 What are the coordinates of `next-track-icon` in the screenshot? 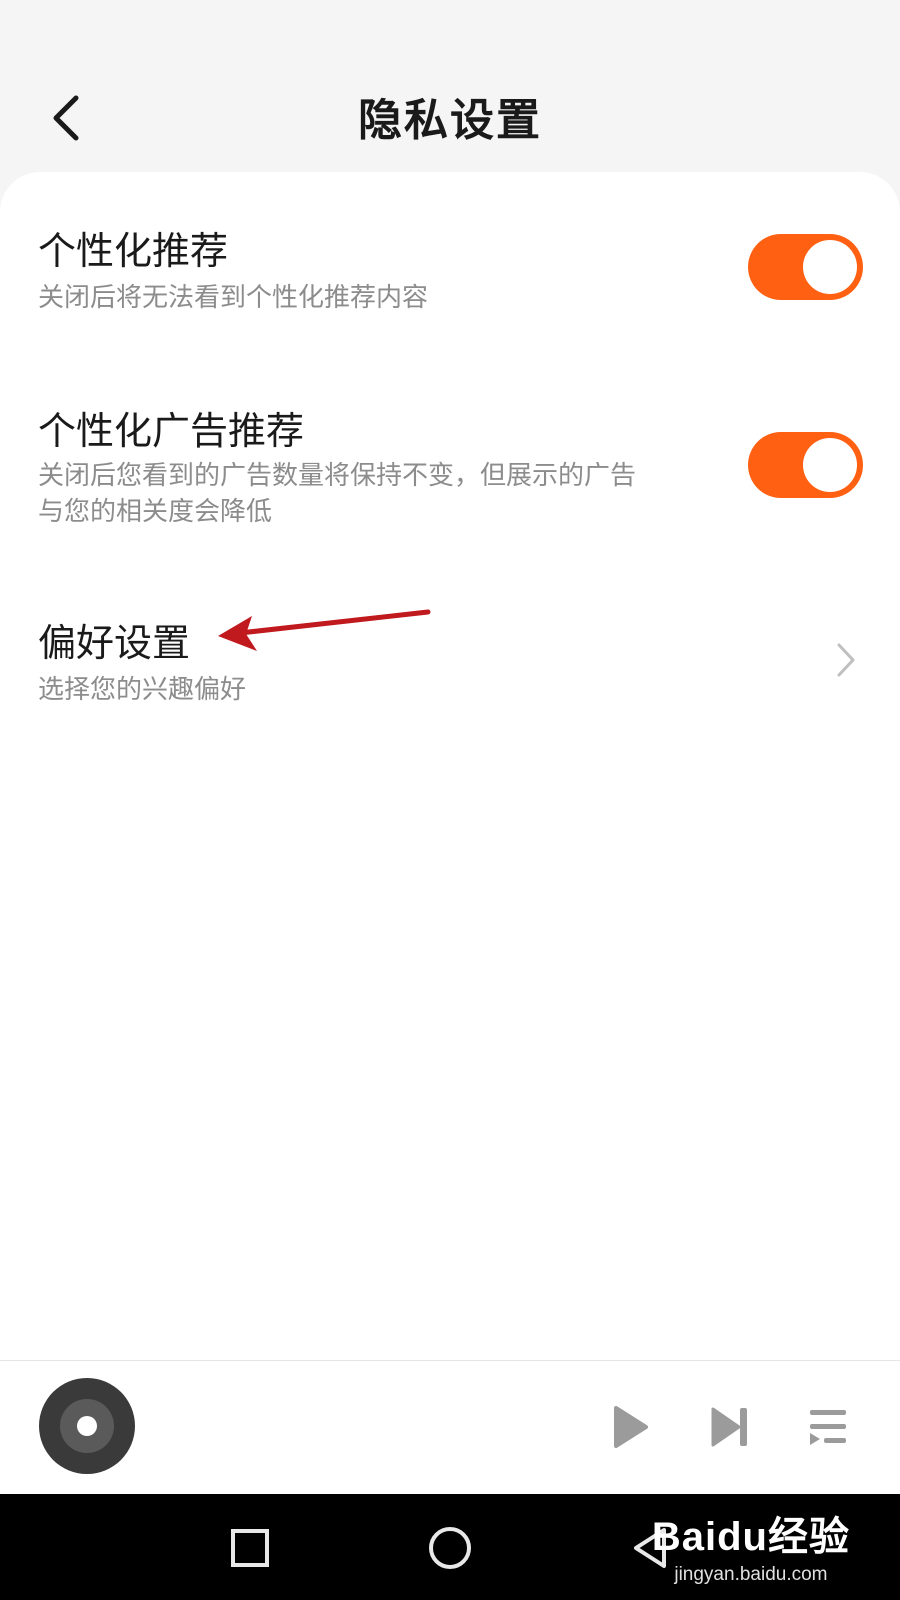 It's located at (729, 1427).